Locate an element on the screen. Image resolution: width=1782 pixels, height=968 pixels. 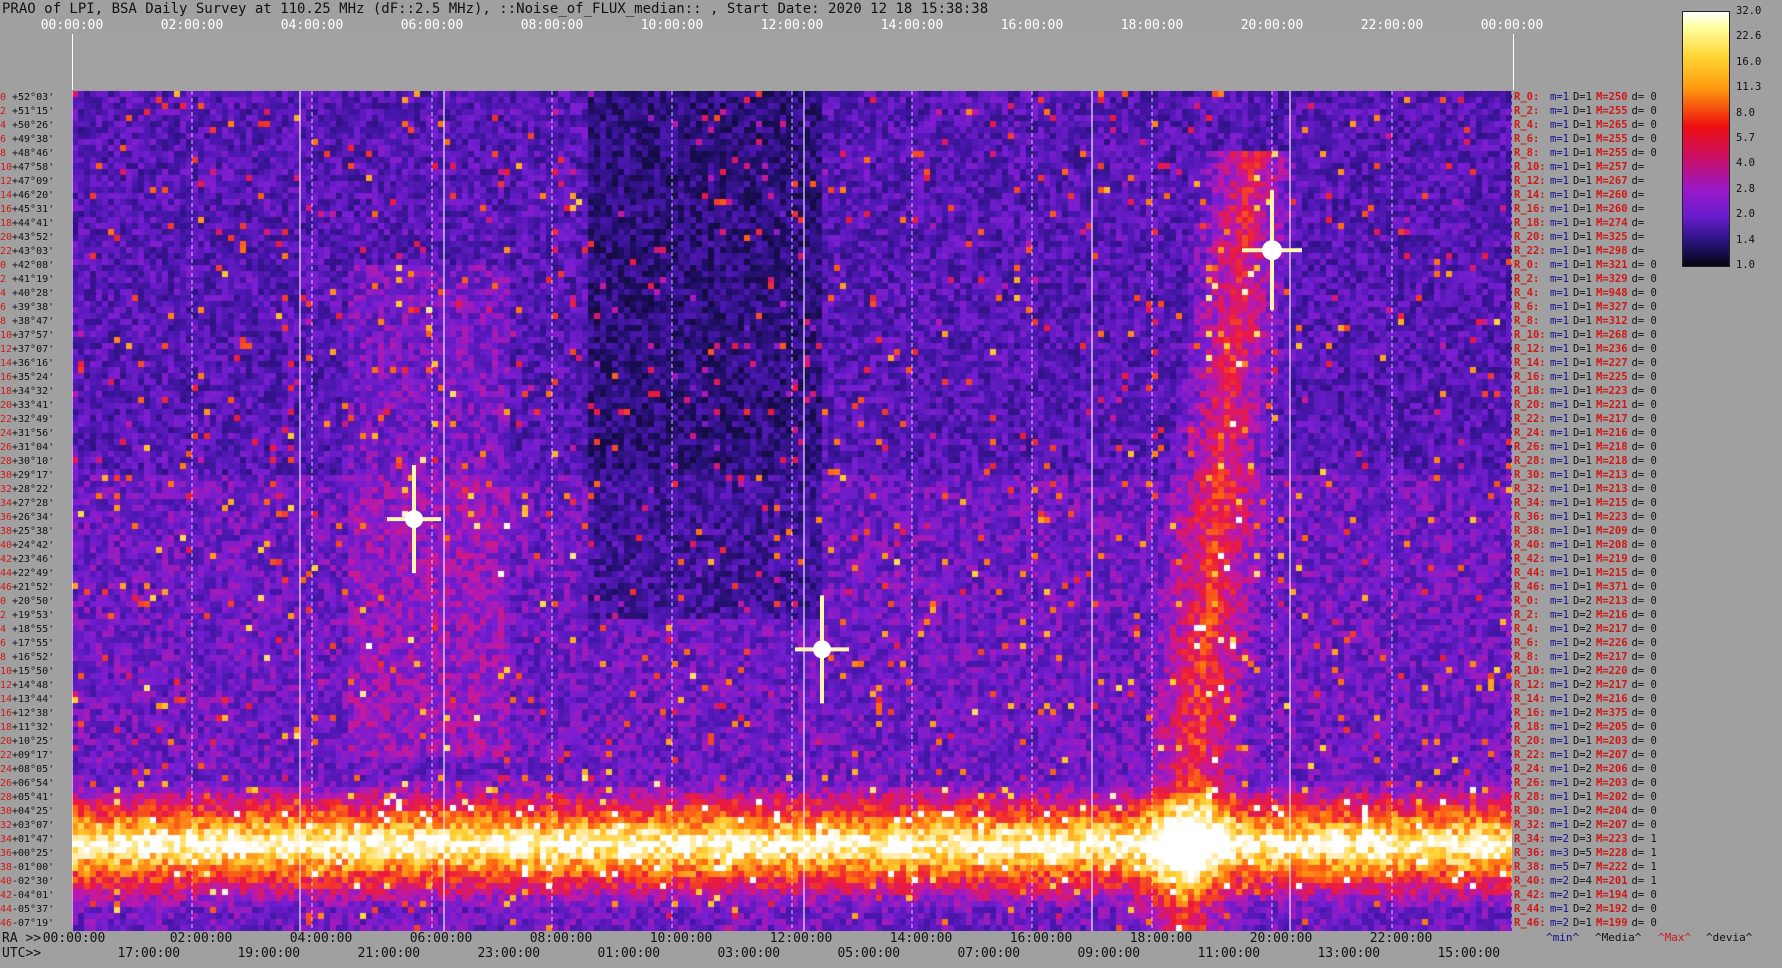
colorbar-tick-label: 4.0 is located at coordinates (1745, 163).